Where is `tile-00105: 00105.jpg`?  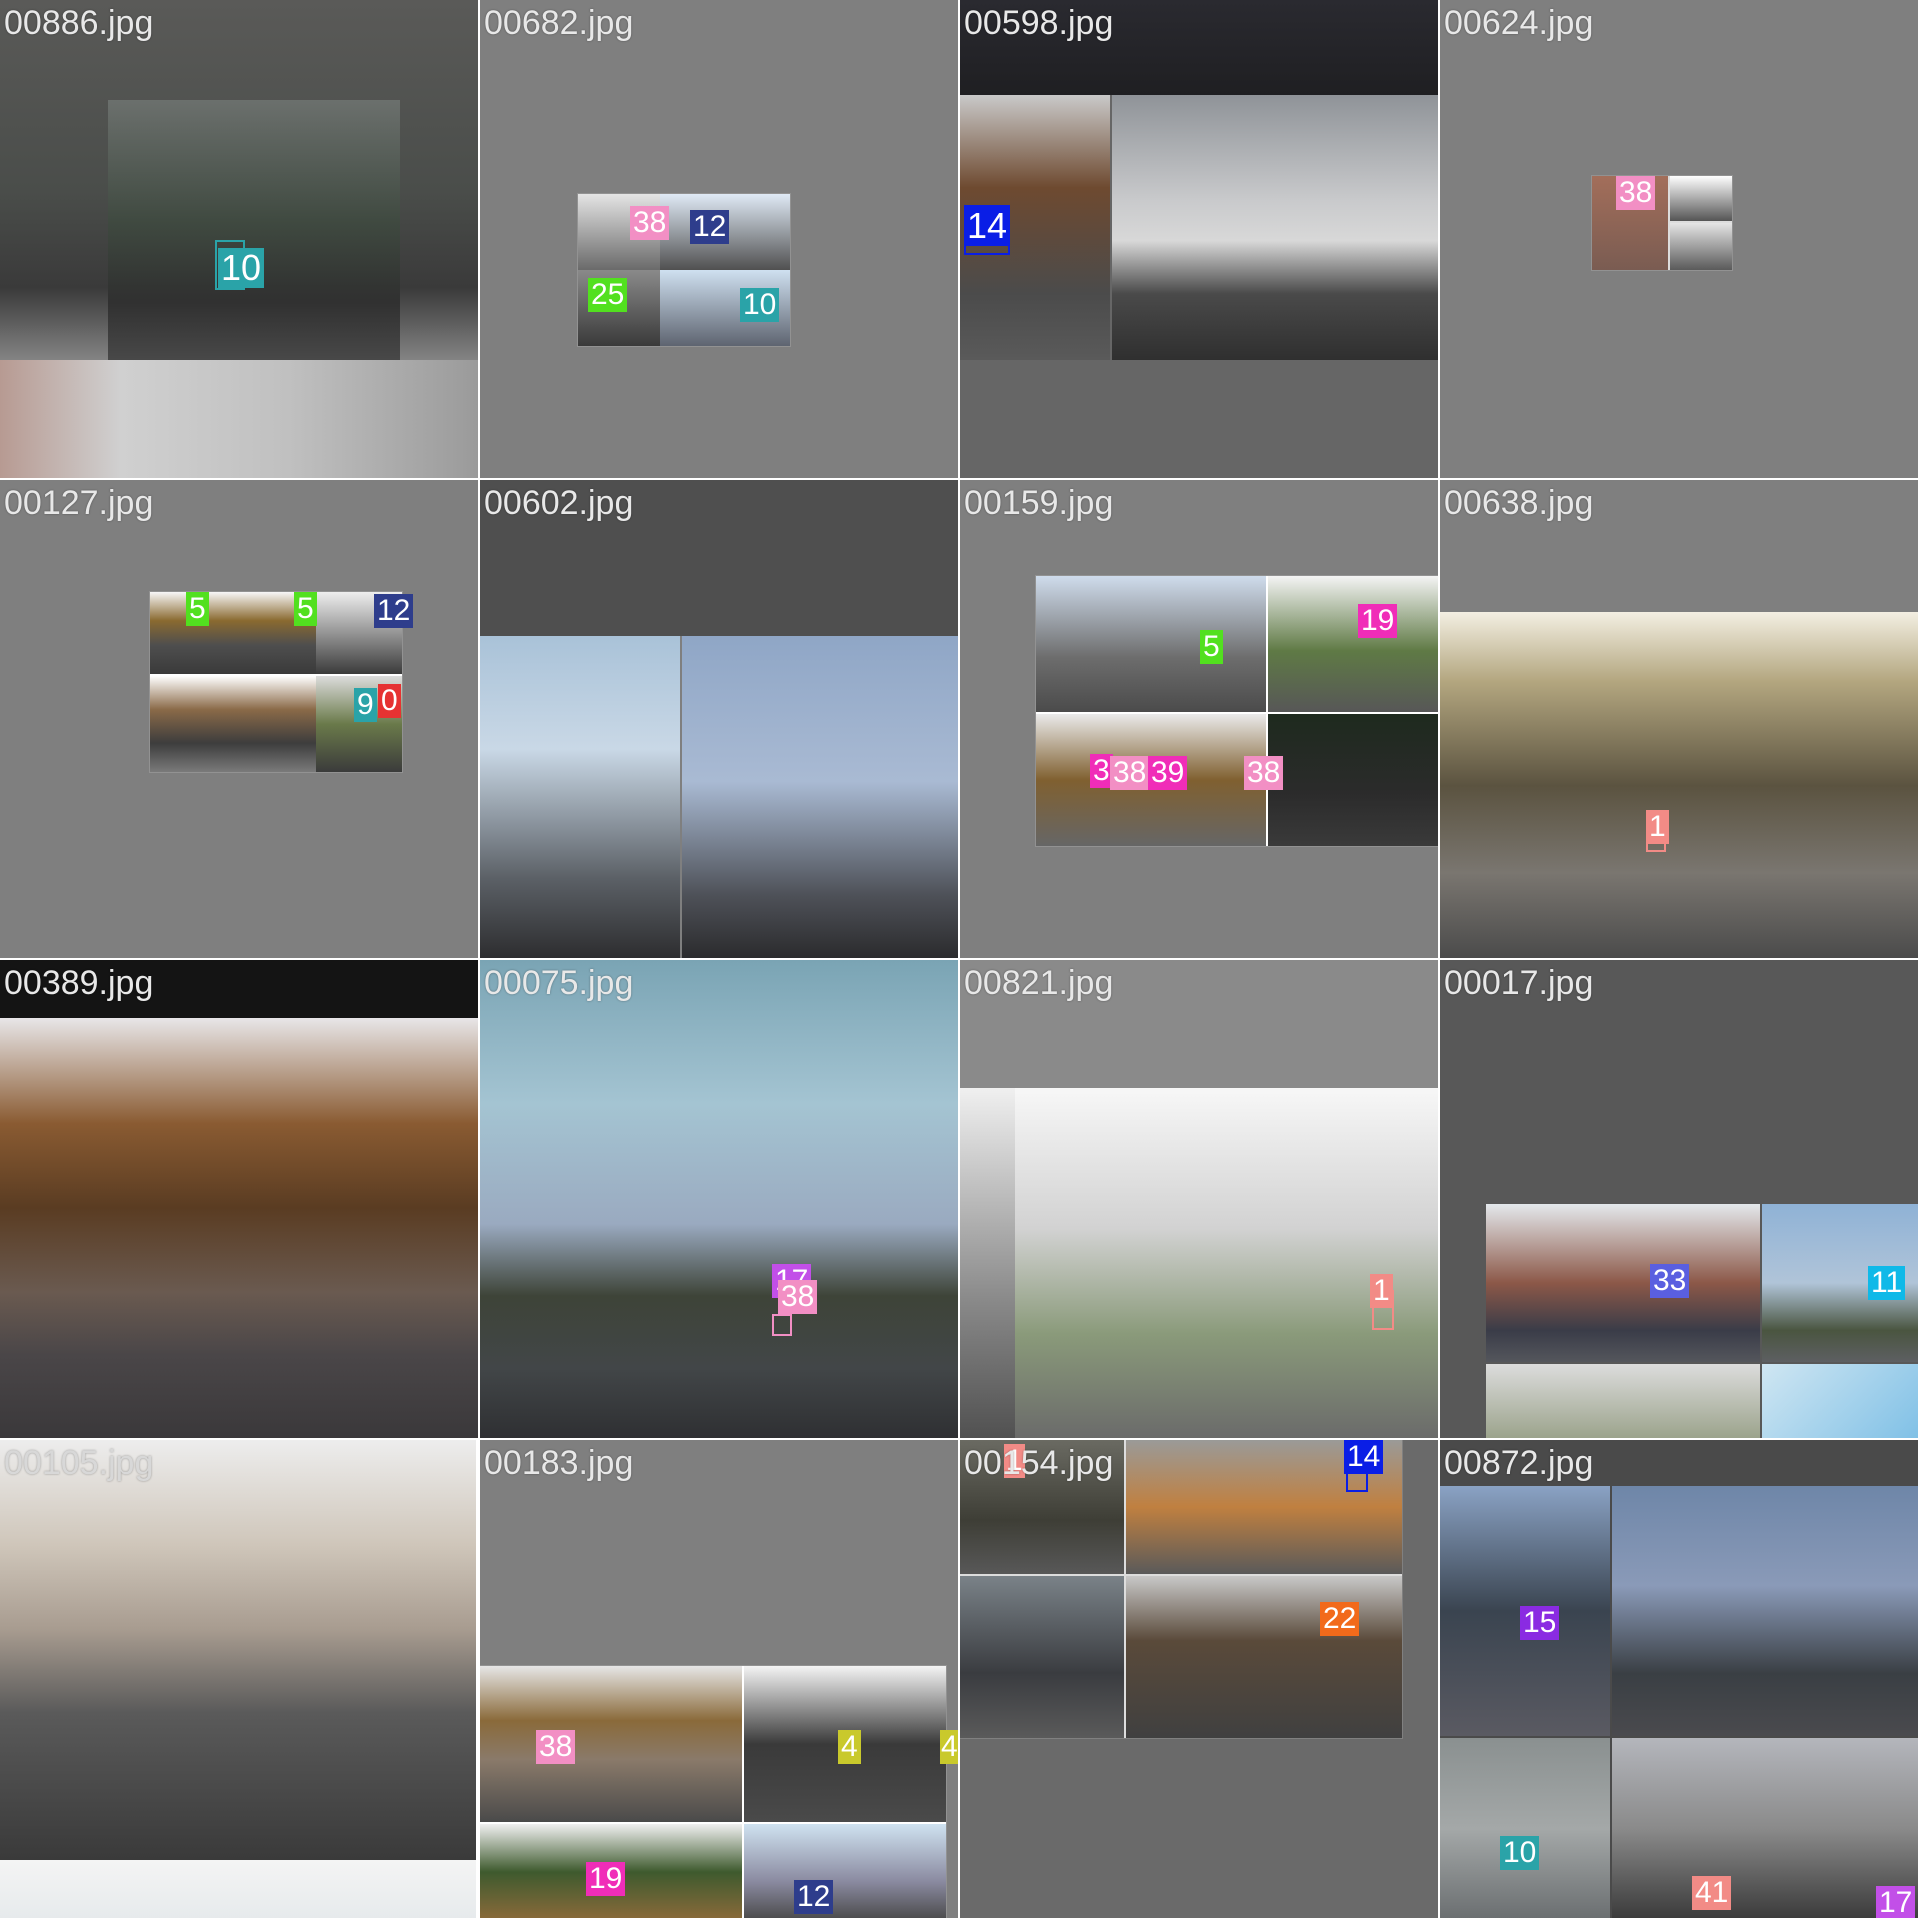 tile-00105: 00105.jpg is located at coordinates (240, 1680).